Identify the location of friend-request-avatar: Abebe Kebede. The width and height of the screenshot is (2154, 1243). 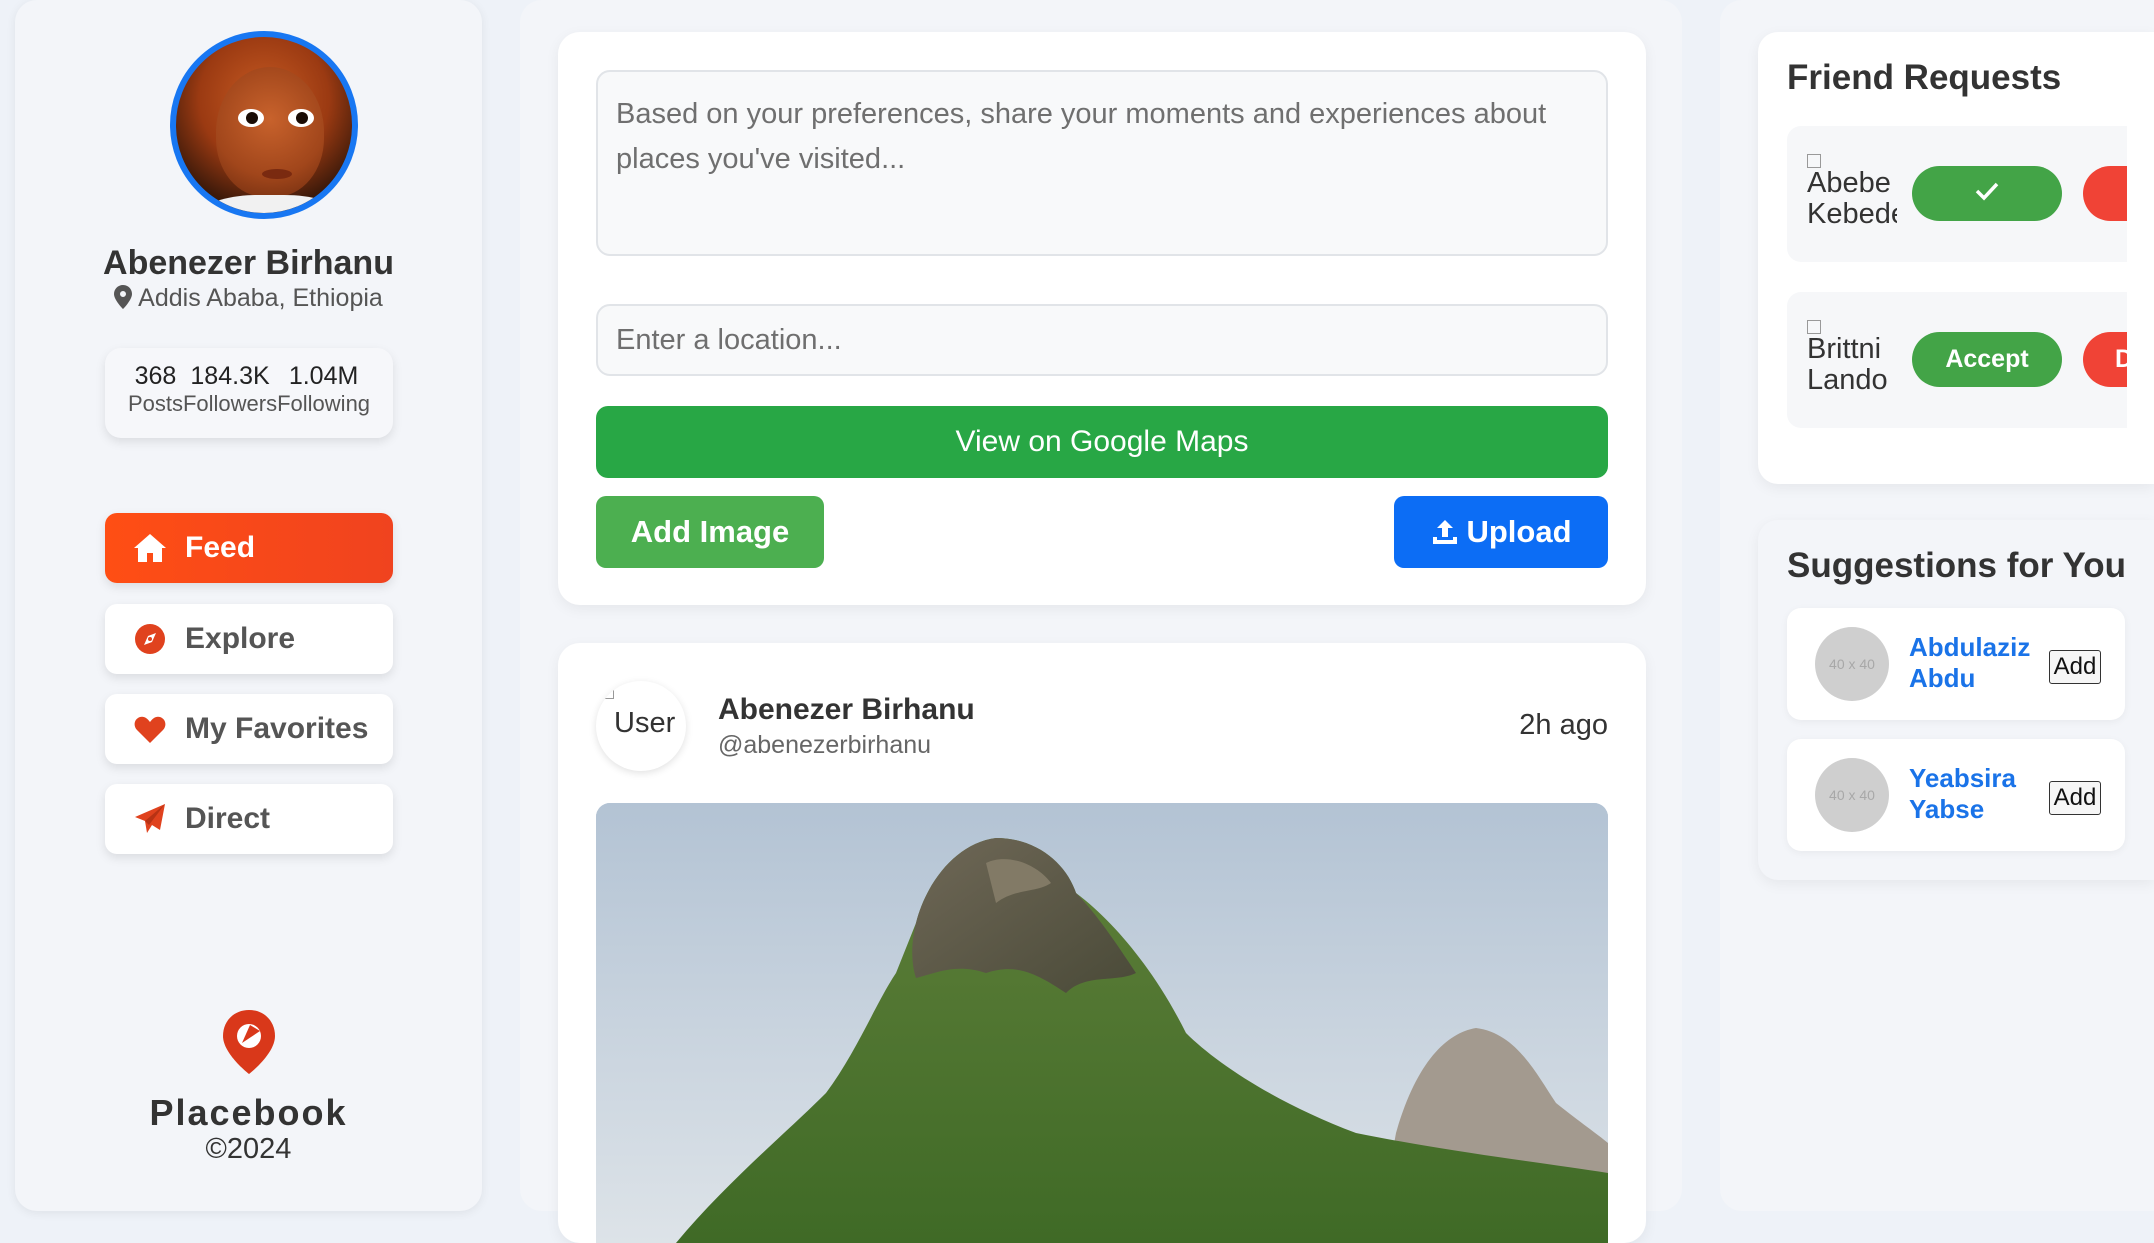
(1852, 194).